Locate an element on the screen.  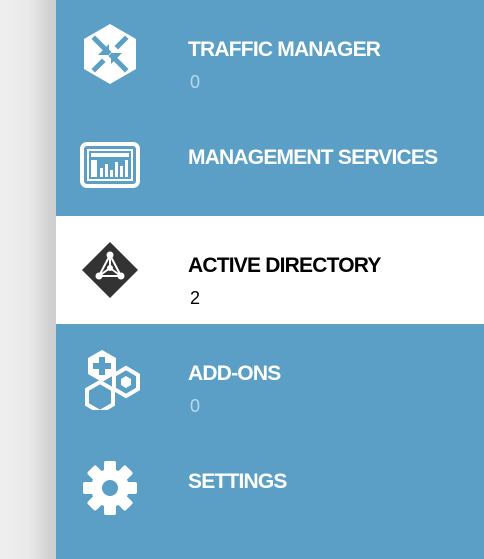
nav-item-label: SETTINGS is located at coordinates (237, 481).